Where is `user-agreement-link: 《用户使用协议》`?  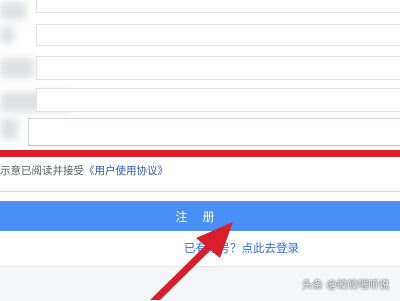
user-agreement-link: 《用户使用协议》 is located at coordinates (126, 171).